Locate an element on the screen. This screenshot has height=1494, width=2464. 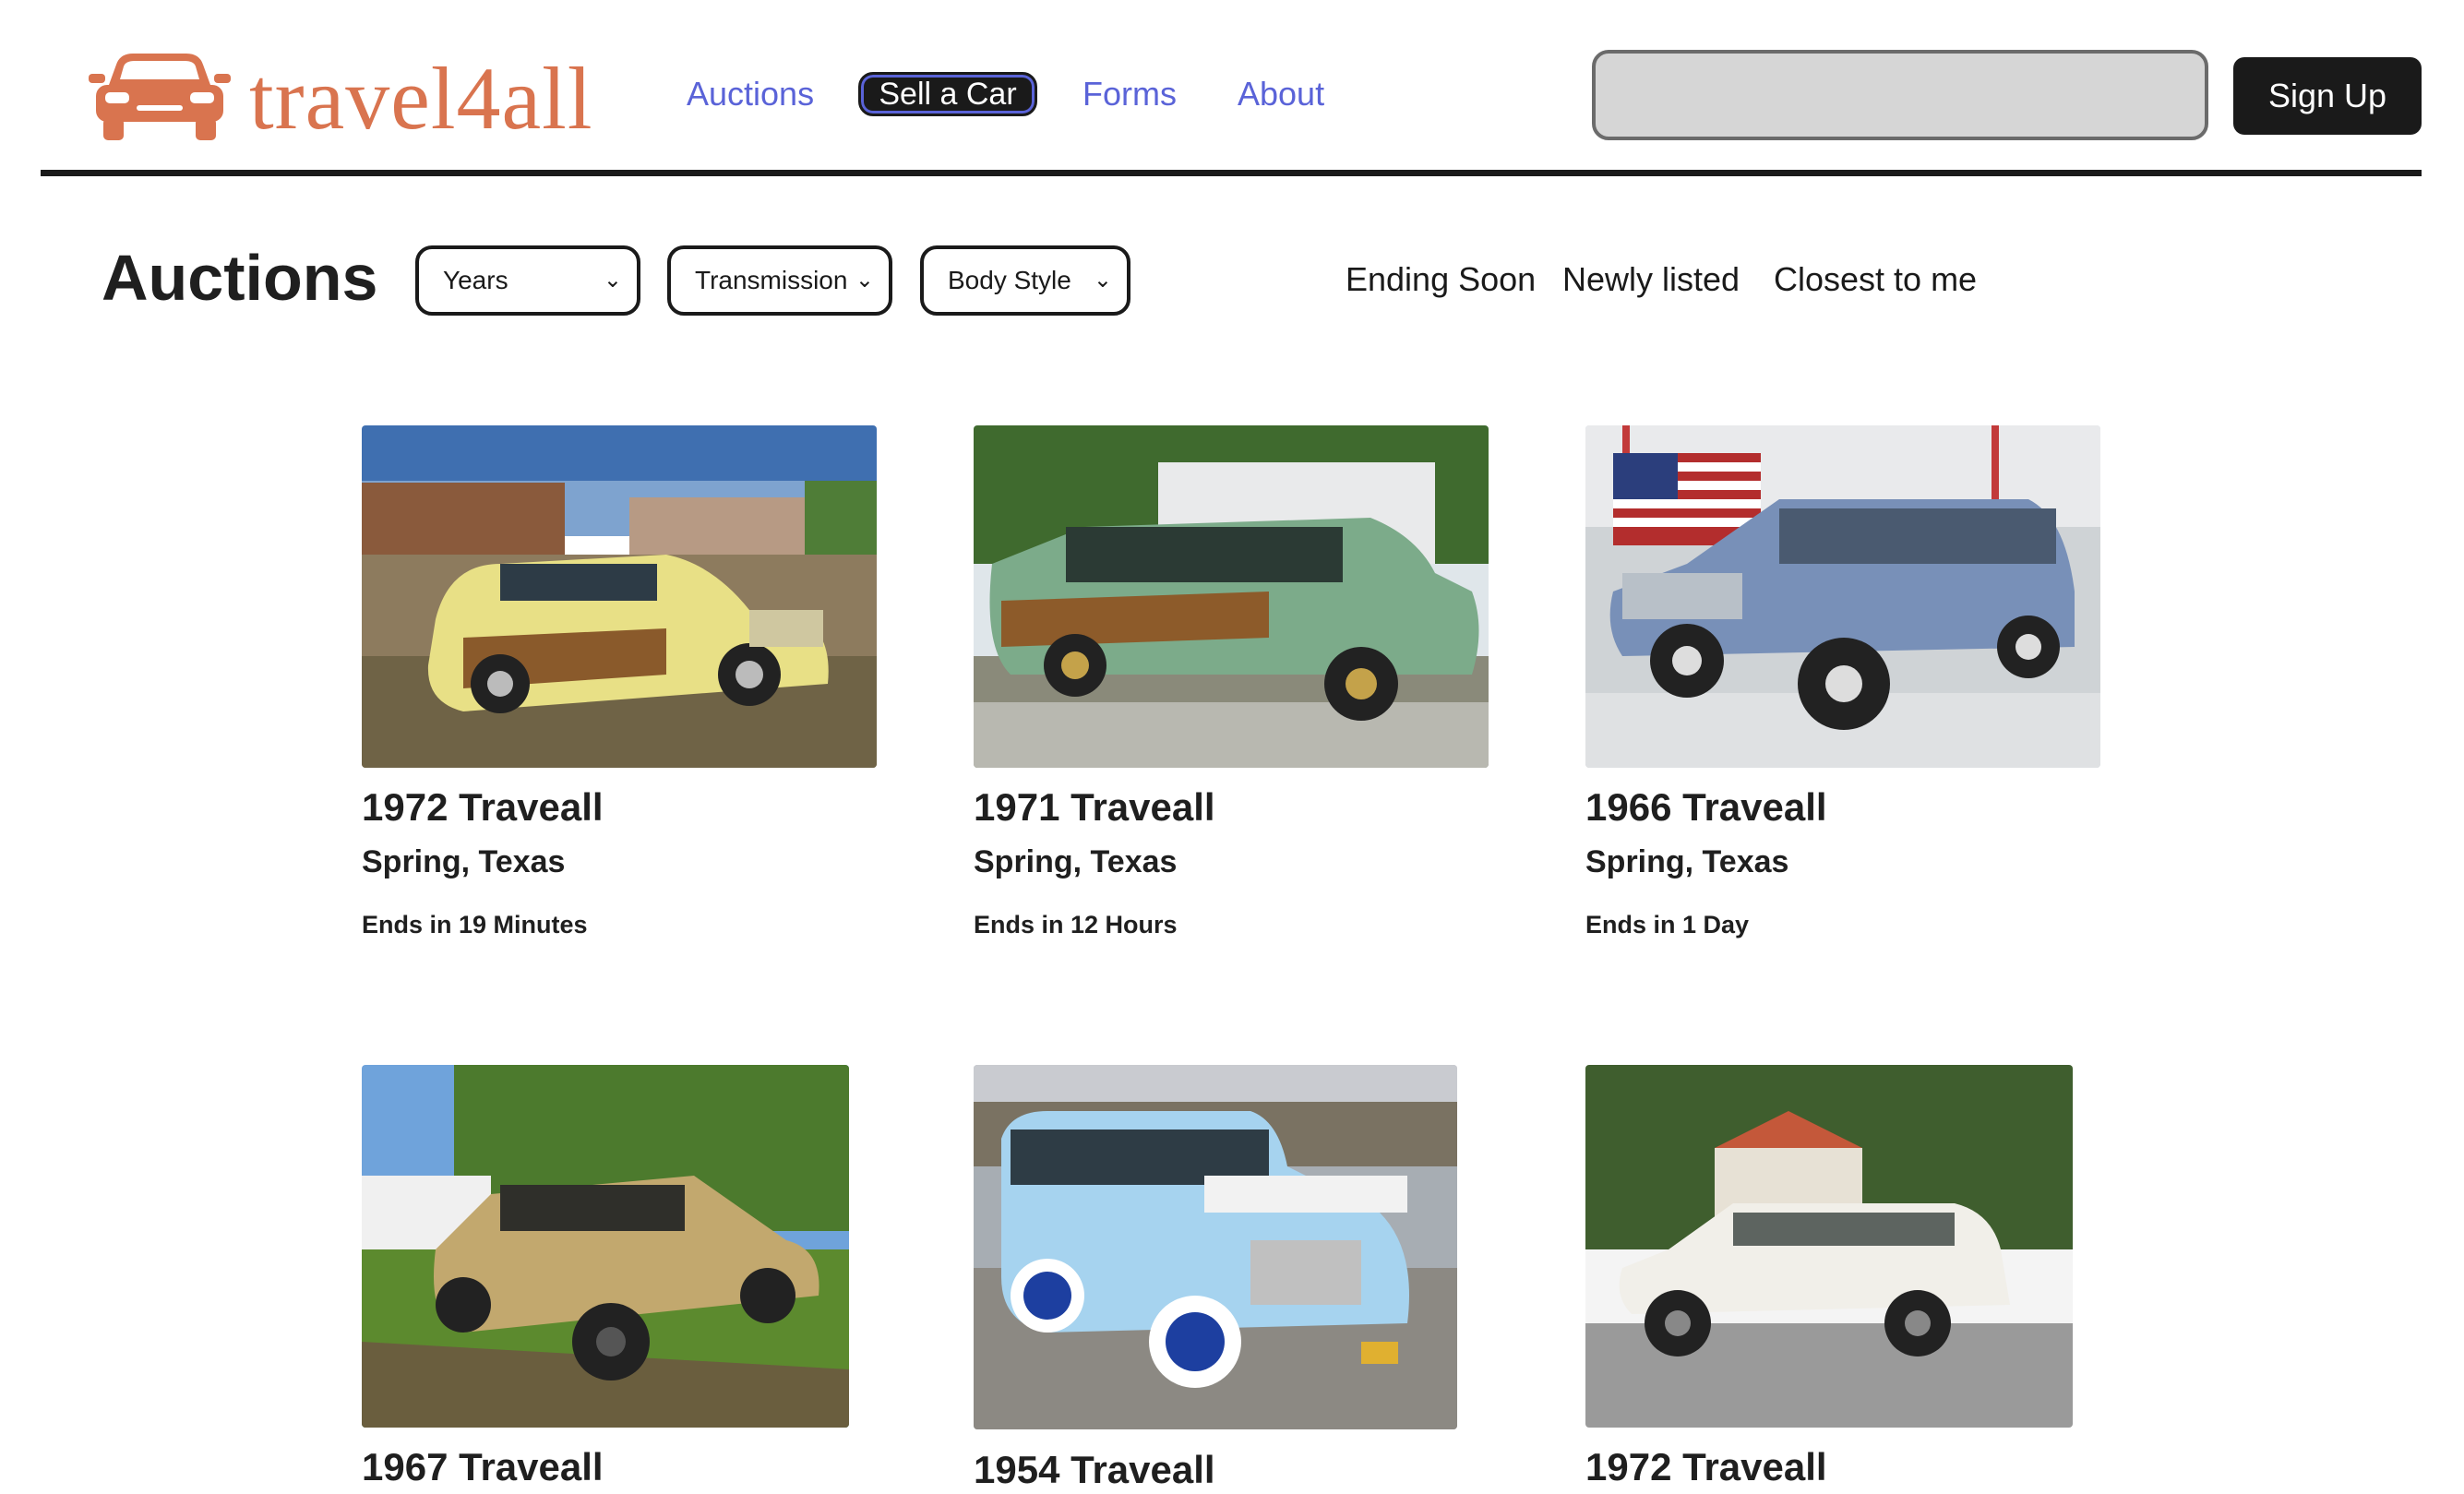
sort-closest-to-me: Closest to me is located at coordinates (1875, 279).